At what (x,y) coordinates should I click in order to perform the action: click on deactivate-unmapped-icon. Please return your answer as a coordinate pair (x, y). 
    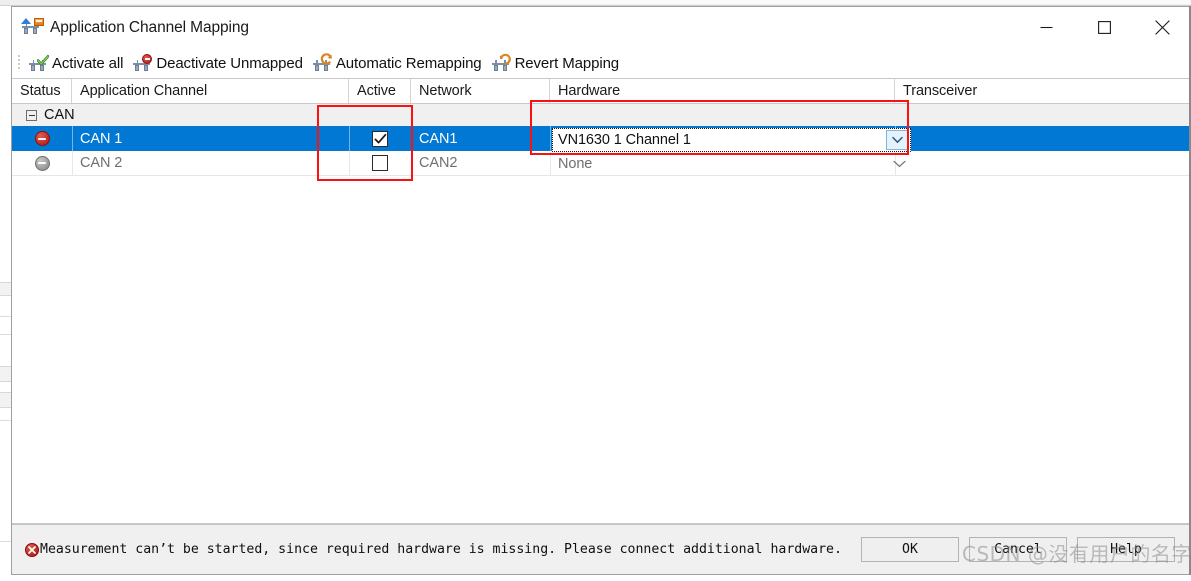
    Looking at the image, I should click on (142, 63).